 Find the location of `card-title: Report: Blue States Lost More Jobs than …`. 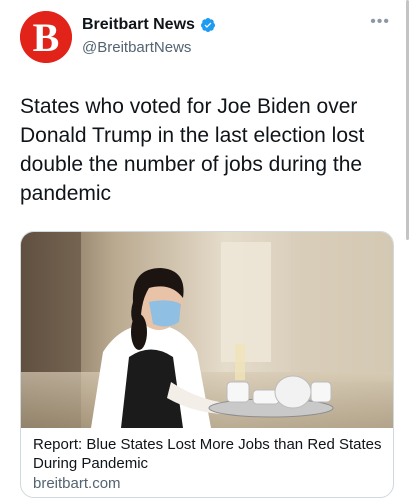

card-title: Report: Blue States Lost More Jobs than … is located at coordinates (208, 454).